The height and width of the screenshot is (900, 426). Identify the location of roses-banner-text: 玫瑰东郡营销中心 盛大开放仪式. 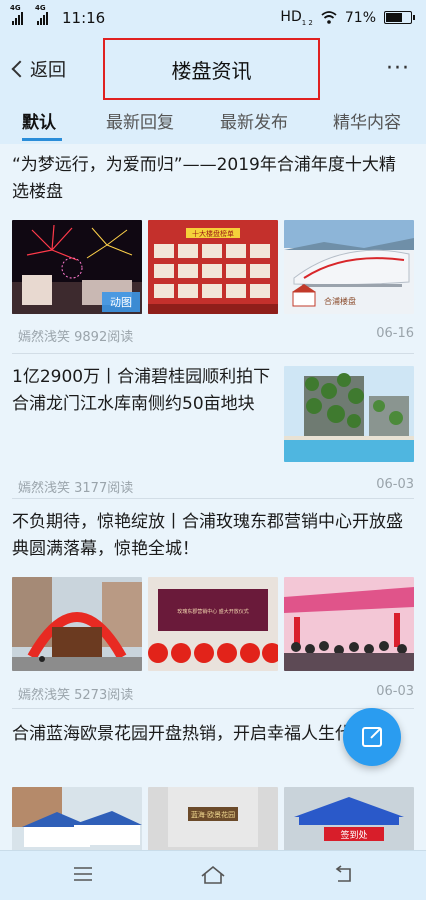
(213, 611).